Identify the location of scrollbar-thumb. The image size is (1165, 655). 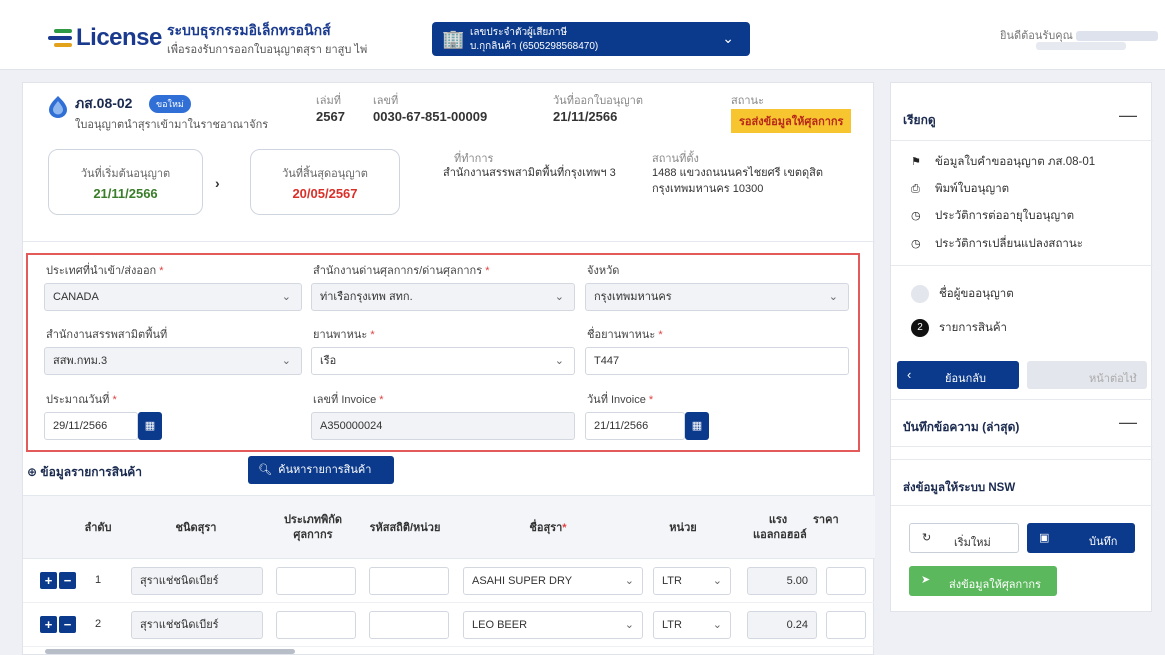
(170, 651).